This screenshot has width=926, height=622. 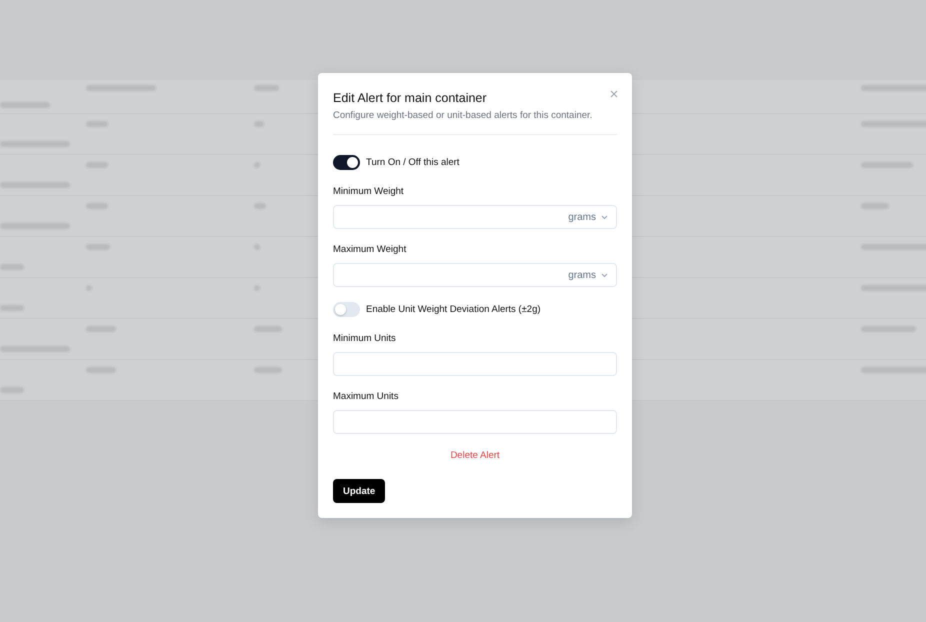 What do you see at coordinates (370, 249) in the screenshot?
I see `field-label: Maximum Weight` at bounding box center [370, 249].